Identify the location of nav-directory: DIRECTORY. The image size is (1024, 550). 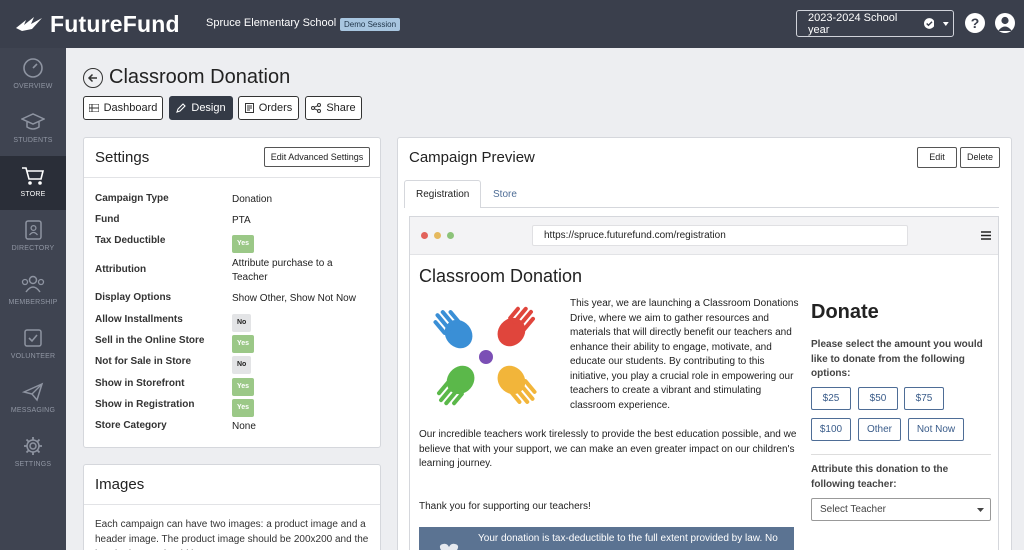
(33, 237).